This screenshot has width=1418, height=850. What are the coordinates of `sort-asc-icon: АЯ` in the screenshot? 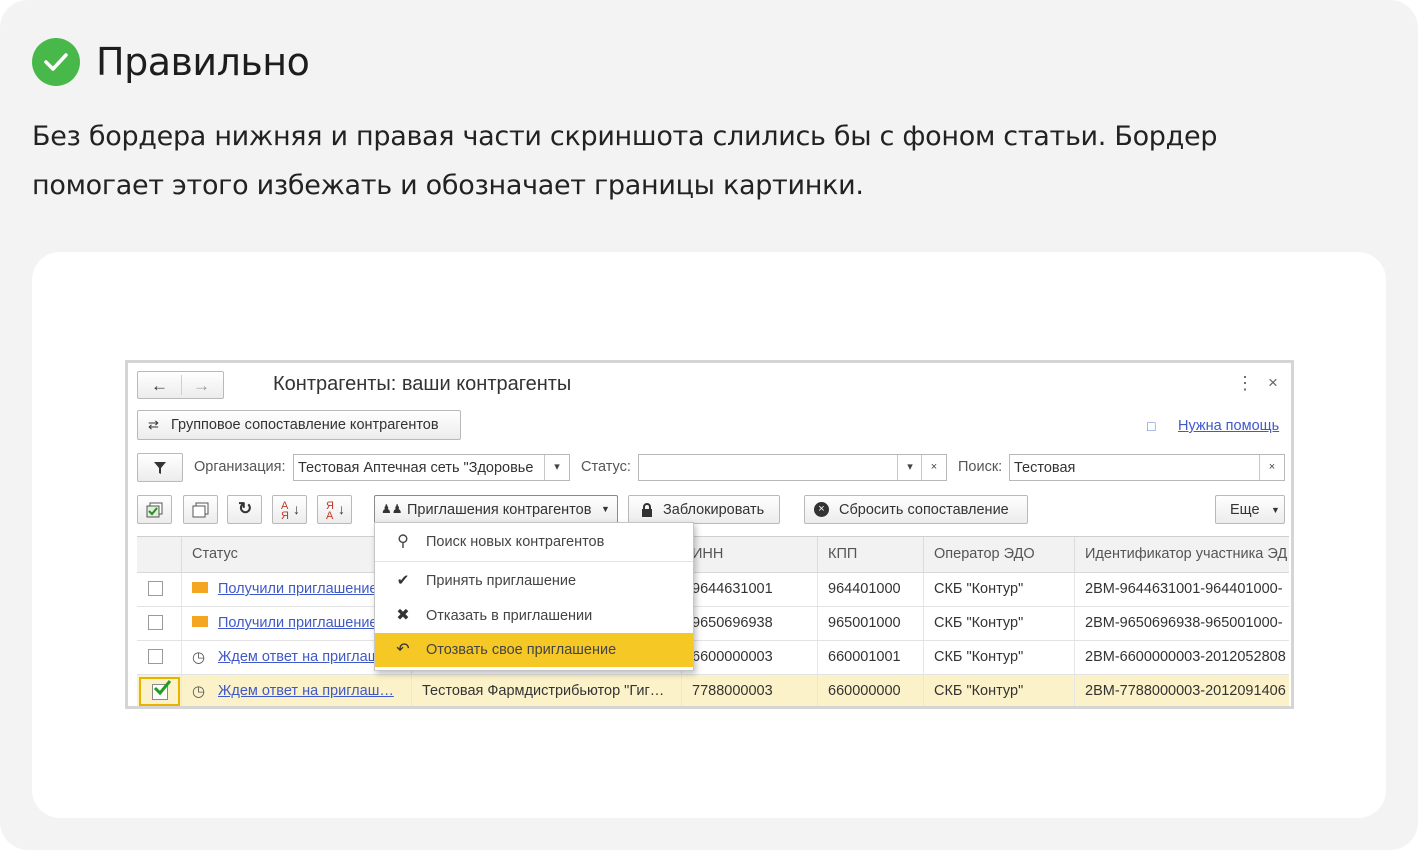 It's located at (285, 511).